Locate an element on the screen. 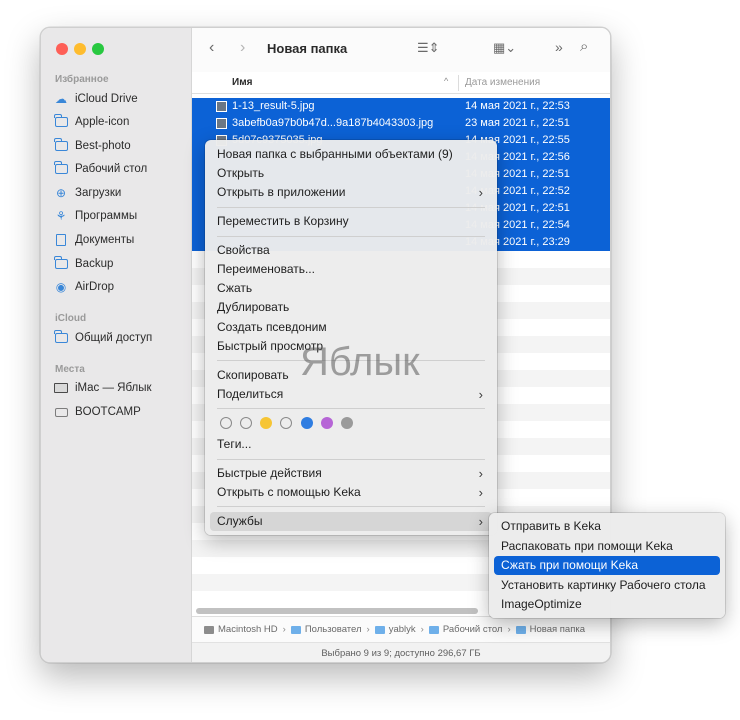 Image resolution: width=740 pixels, height=720 pixels. status-bar: Выбрано 9 из 9; доступно 296,67 ГБ is located at coordinates (401, 652).